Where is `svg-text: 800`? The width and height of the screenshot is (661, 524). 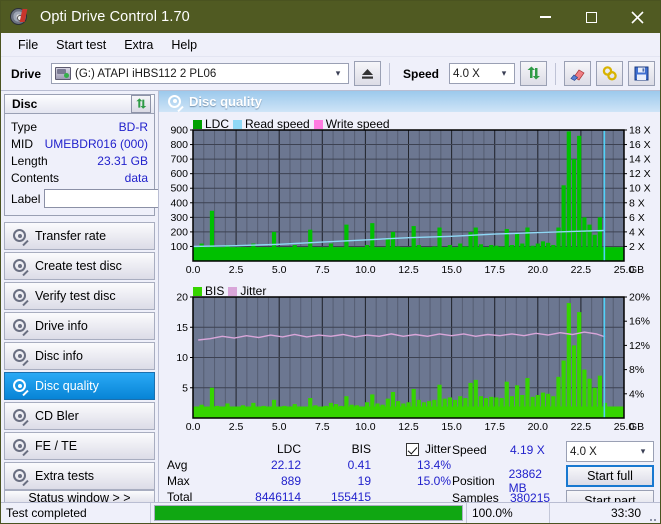
svg-text: 800 is located at coordinates (179, 145).